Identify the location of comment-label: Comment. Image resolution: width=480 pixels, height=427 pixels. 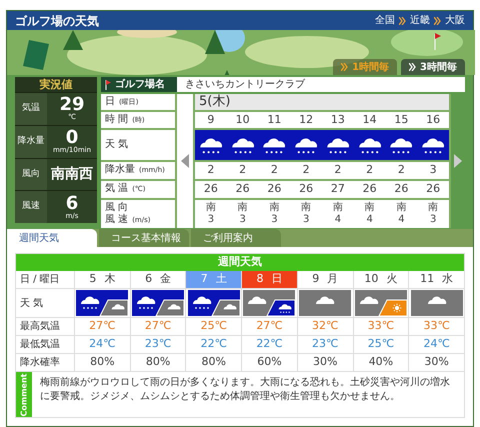
(24, 394).